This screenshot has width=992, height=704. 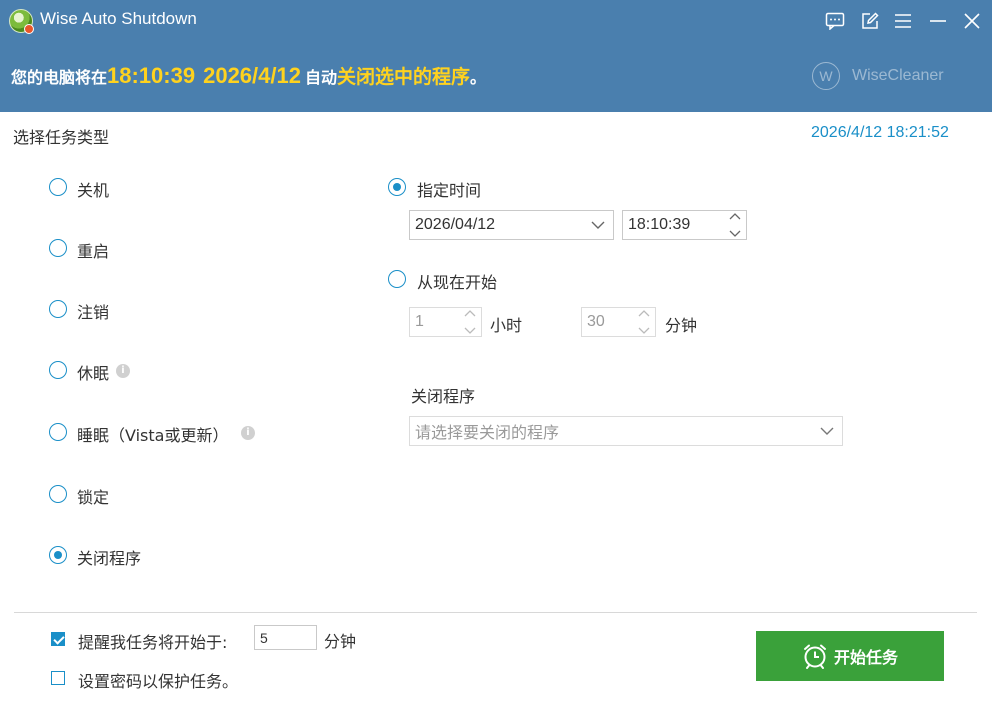 What do you see at coordinates (61, 137) in the screenshot?
I see `task-type-label: 选择任务类型` at bounding box center [61, 137].